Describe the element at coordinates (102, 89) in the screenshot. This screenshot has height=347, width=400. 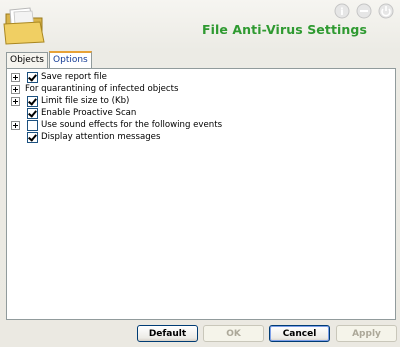
I see `tree-item-label: For quarantining of infected objects` at that location.